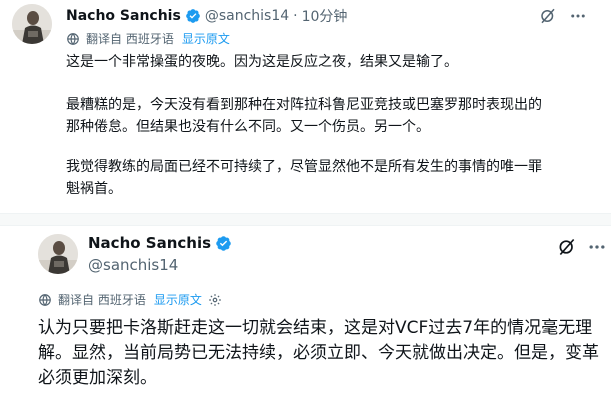 The height and width of the screenshot is (401, 611). I want to click on settings-gear-icon, so click(215, 300).